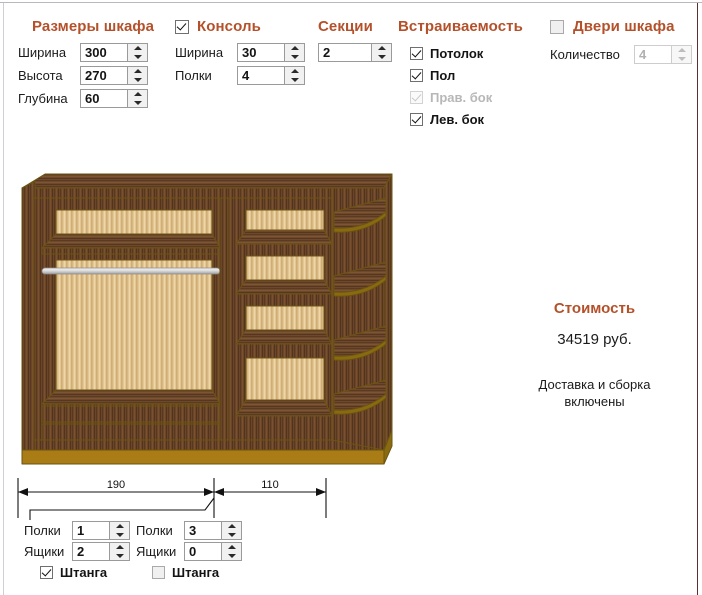 This screenshot has height=595, width=702. I want to click on section-2-shelf-1-board, so click(284, 237).